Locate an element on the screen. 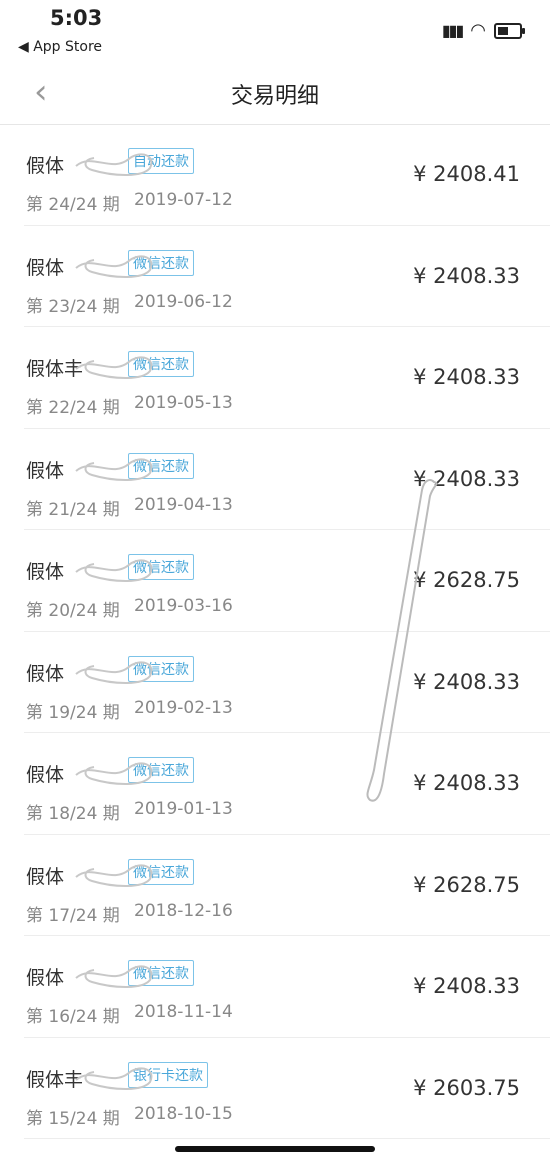 The image size is (550, 1152). status-bar: 5:03 ◀ App Store ▮▮▮ ◠ is located at coordinates (275, 30).